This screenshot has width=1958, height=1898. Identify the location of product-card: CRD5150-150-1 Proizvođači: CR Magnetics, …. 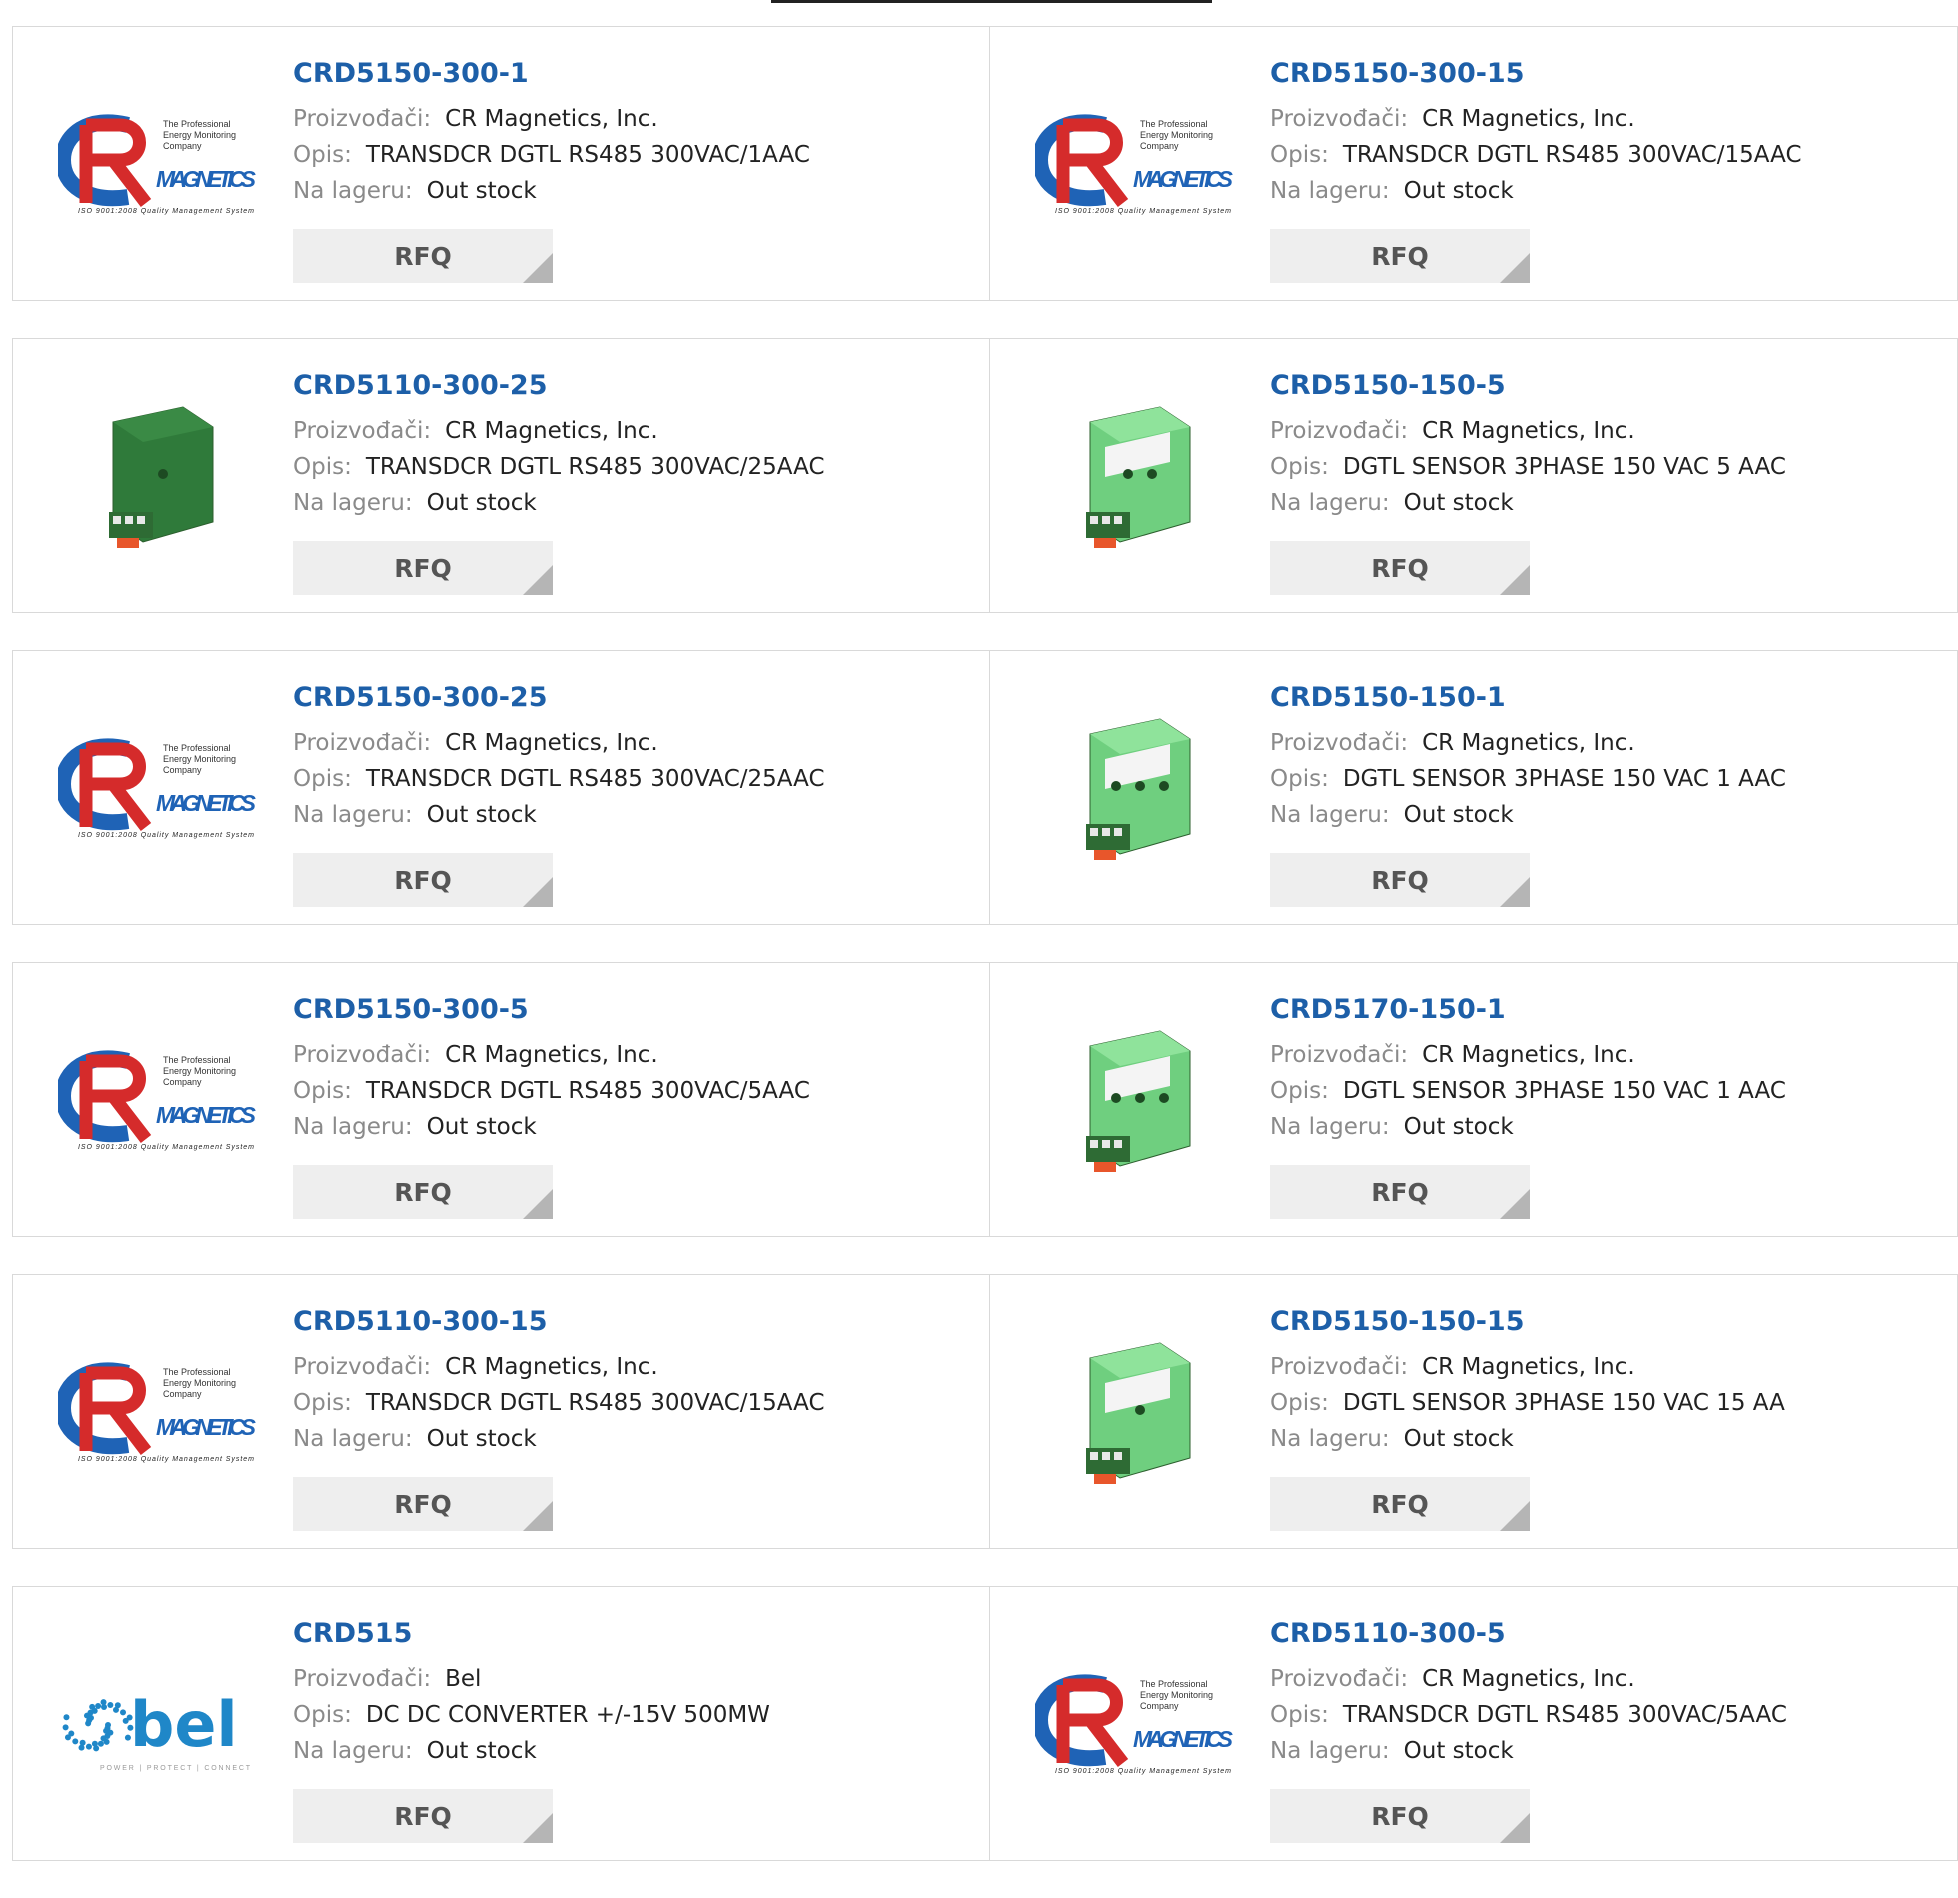
(1474, 787).